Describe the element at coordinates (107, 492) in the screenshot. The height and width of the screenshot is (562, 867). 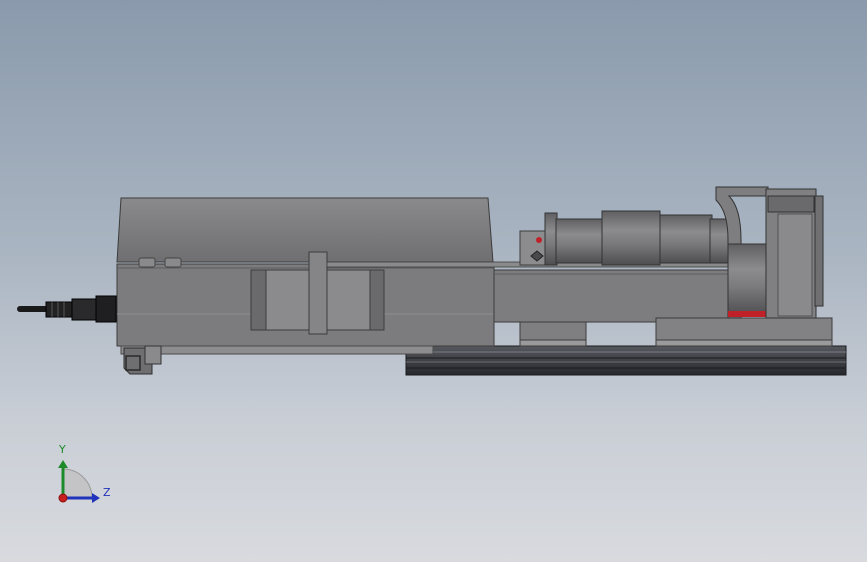
I see `z-axis-label: Z` at that location.